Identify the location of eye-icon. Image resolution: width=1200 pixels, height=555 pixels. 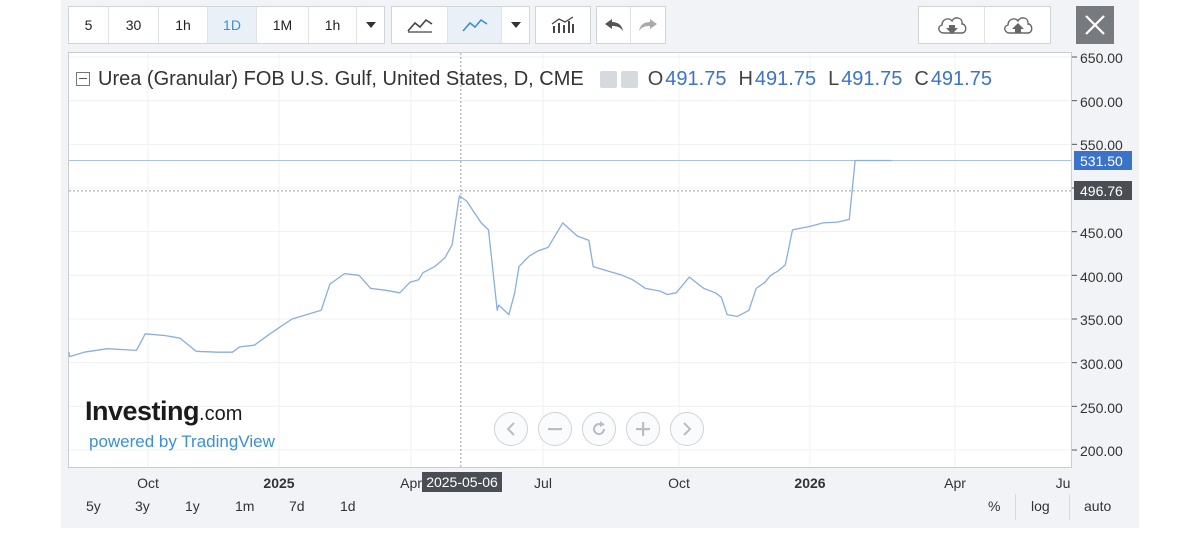
(608, 79).